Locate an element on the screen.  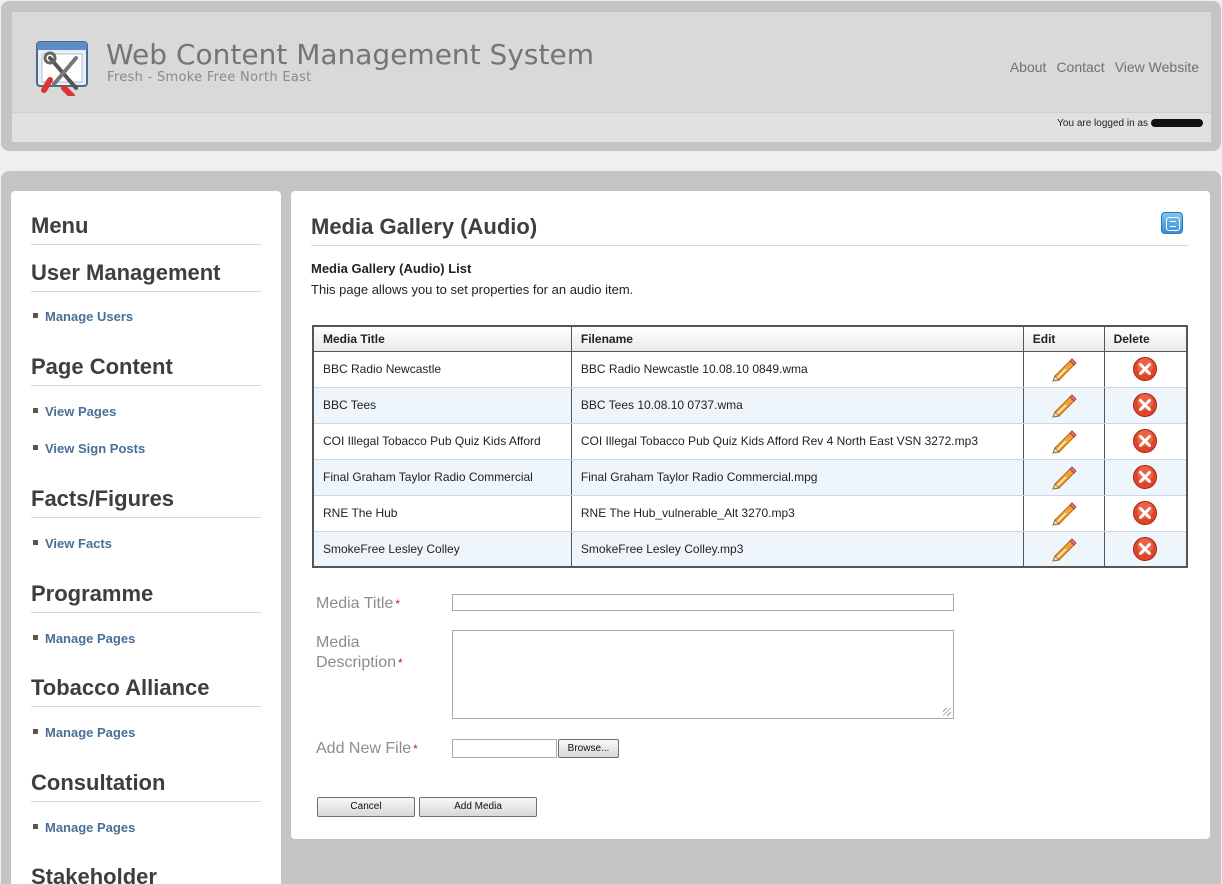
cell-filename: BBC Tees 10.08.10 0737.wma is located at coordinates (797, 405).